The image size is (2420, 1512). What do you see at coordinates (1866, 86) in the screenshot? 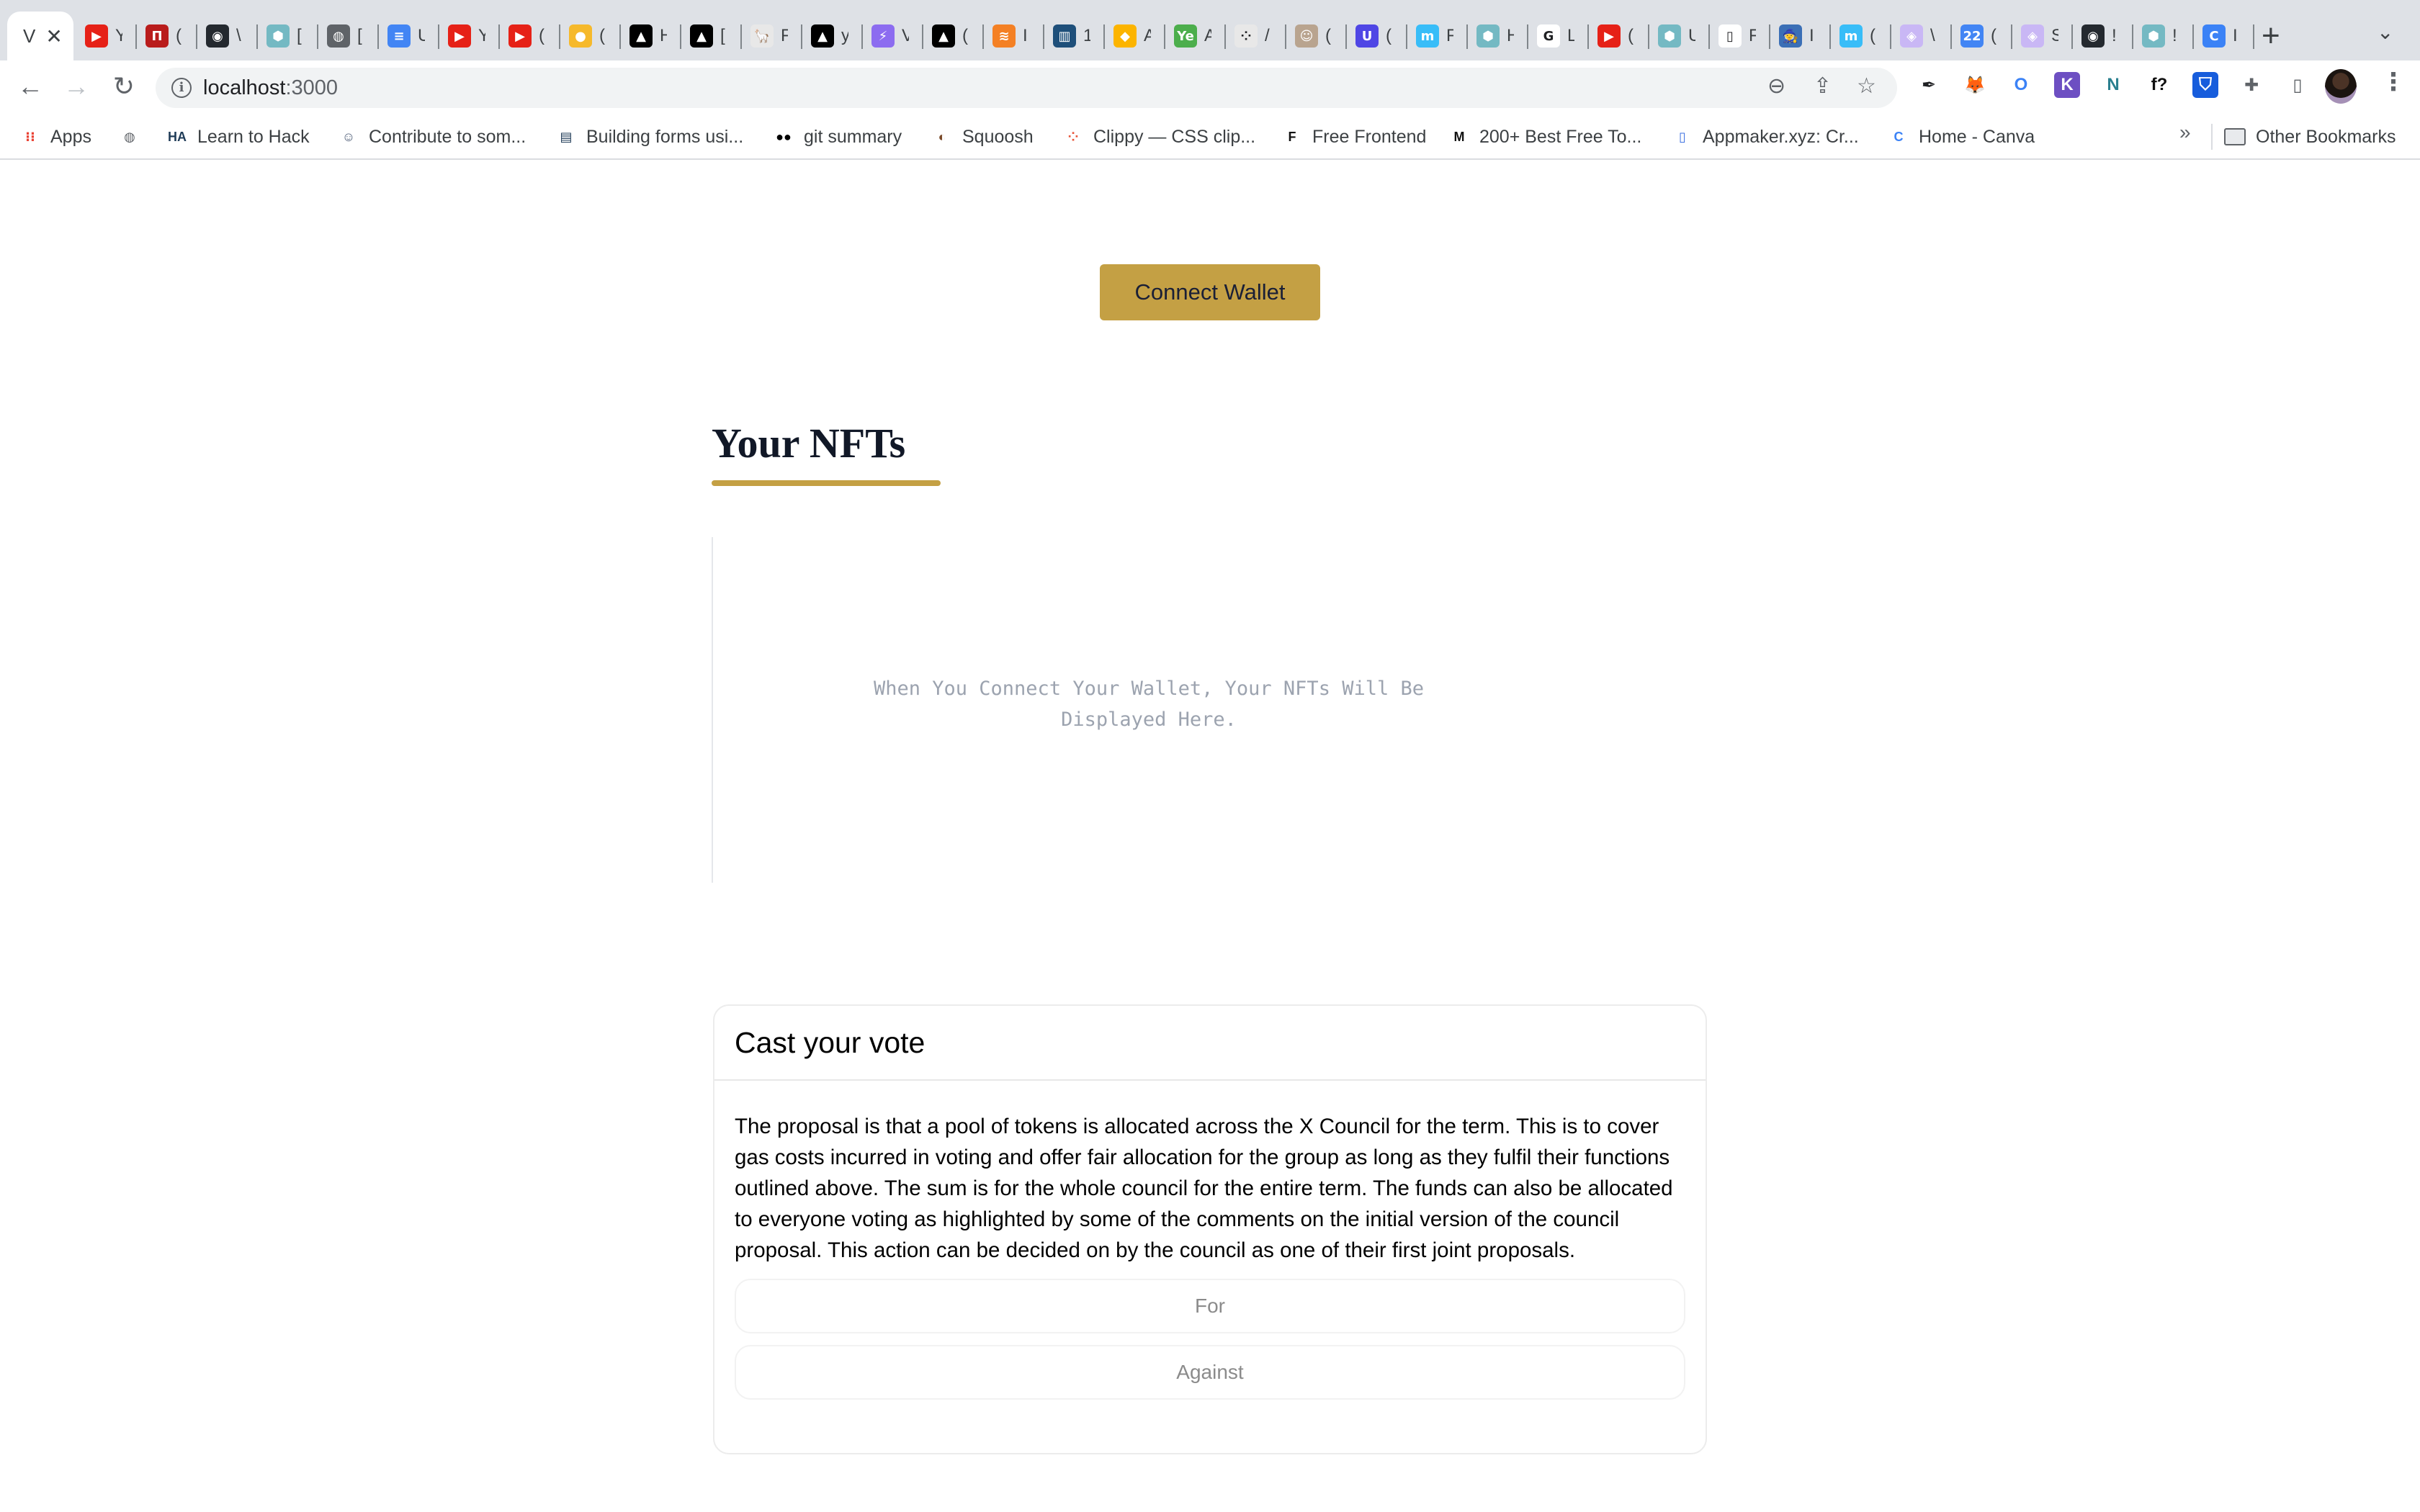
I see `bookmark-star-icon: ☆` at bounding box center [1866, 86].